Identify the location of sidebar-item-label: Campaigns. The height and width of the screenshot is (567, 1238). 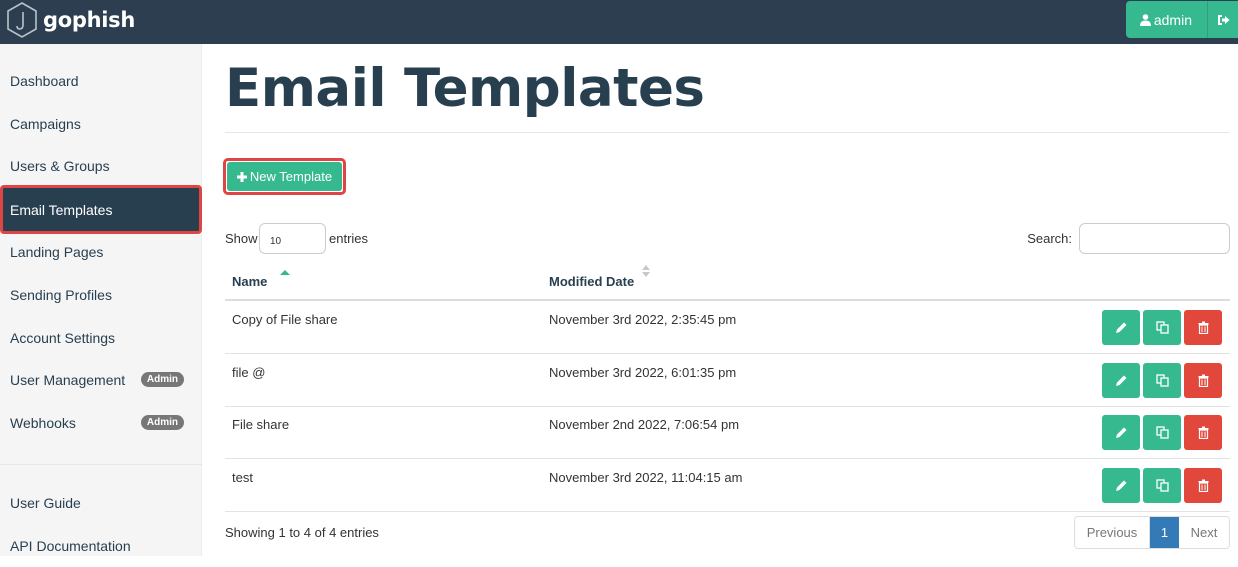
(45, 124).